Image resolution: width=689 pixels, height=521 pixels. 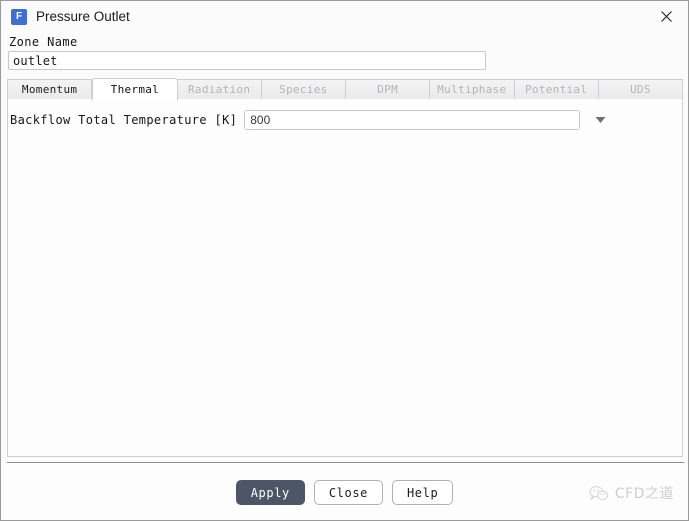 I want to click on tab-multiphase: Multiphase, so click(x=472, y=89).